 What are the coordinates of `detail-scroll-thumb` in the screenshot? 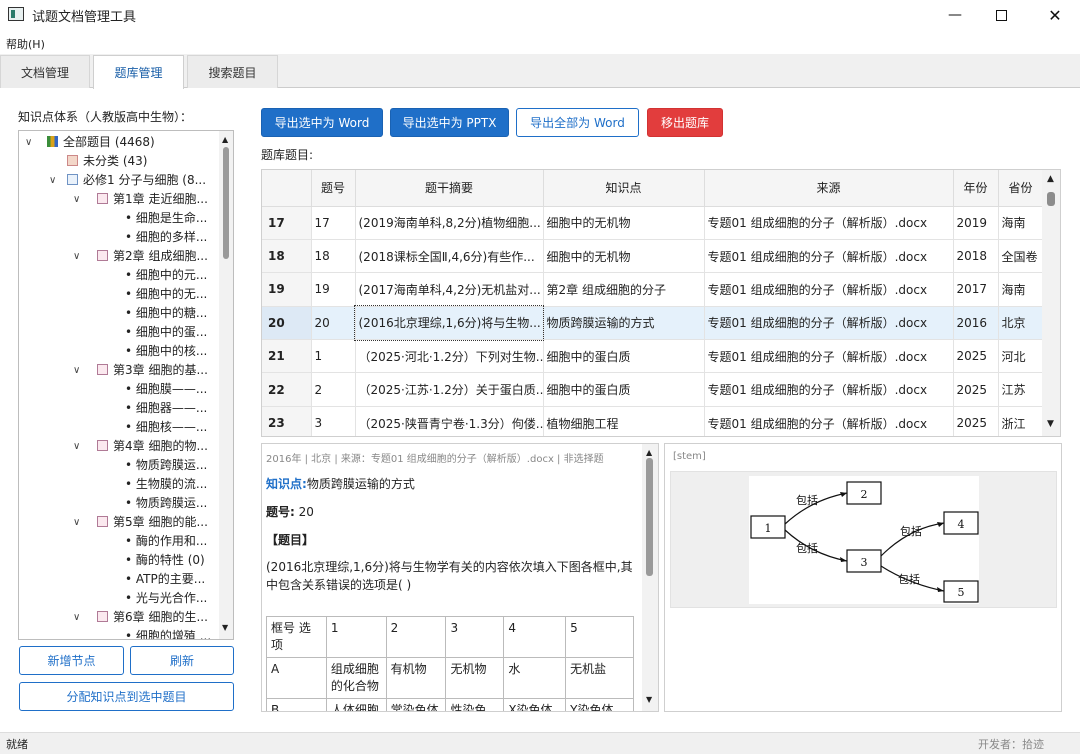 It's located at (649, 517).